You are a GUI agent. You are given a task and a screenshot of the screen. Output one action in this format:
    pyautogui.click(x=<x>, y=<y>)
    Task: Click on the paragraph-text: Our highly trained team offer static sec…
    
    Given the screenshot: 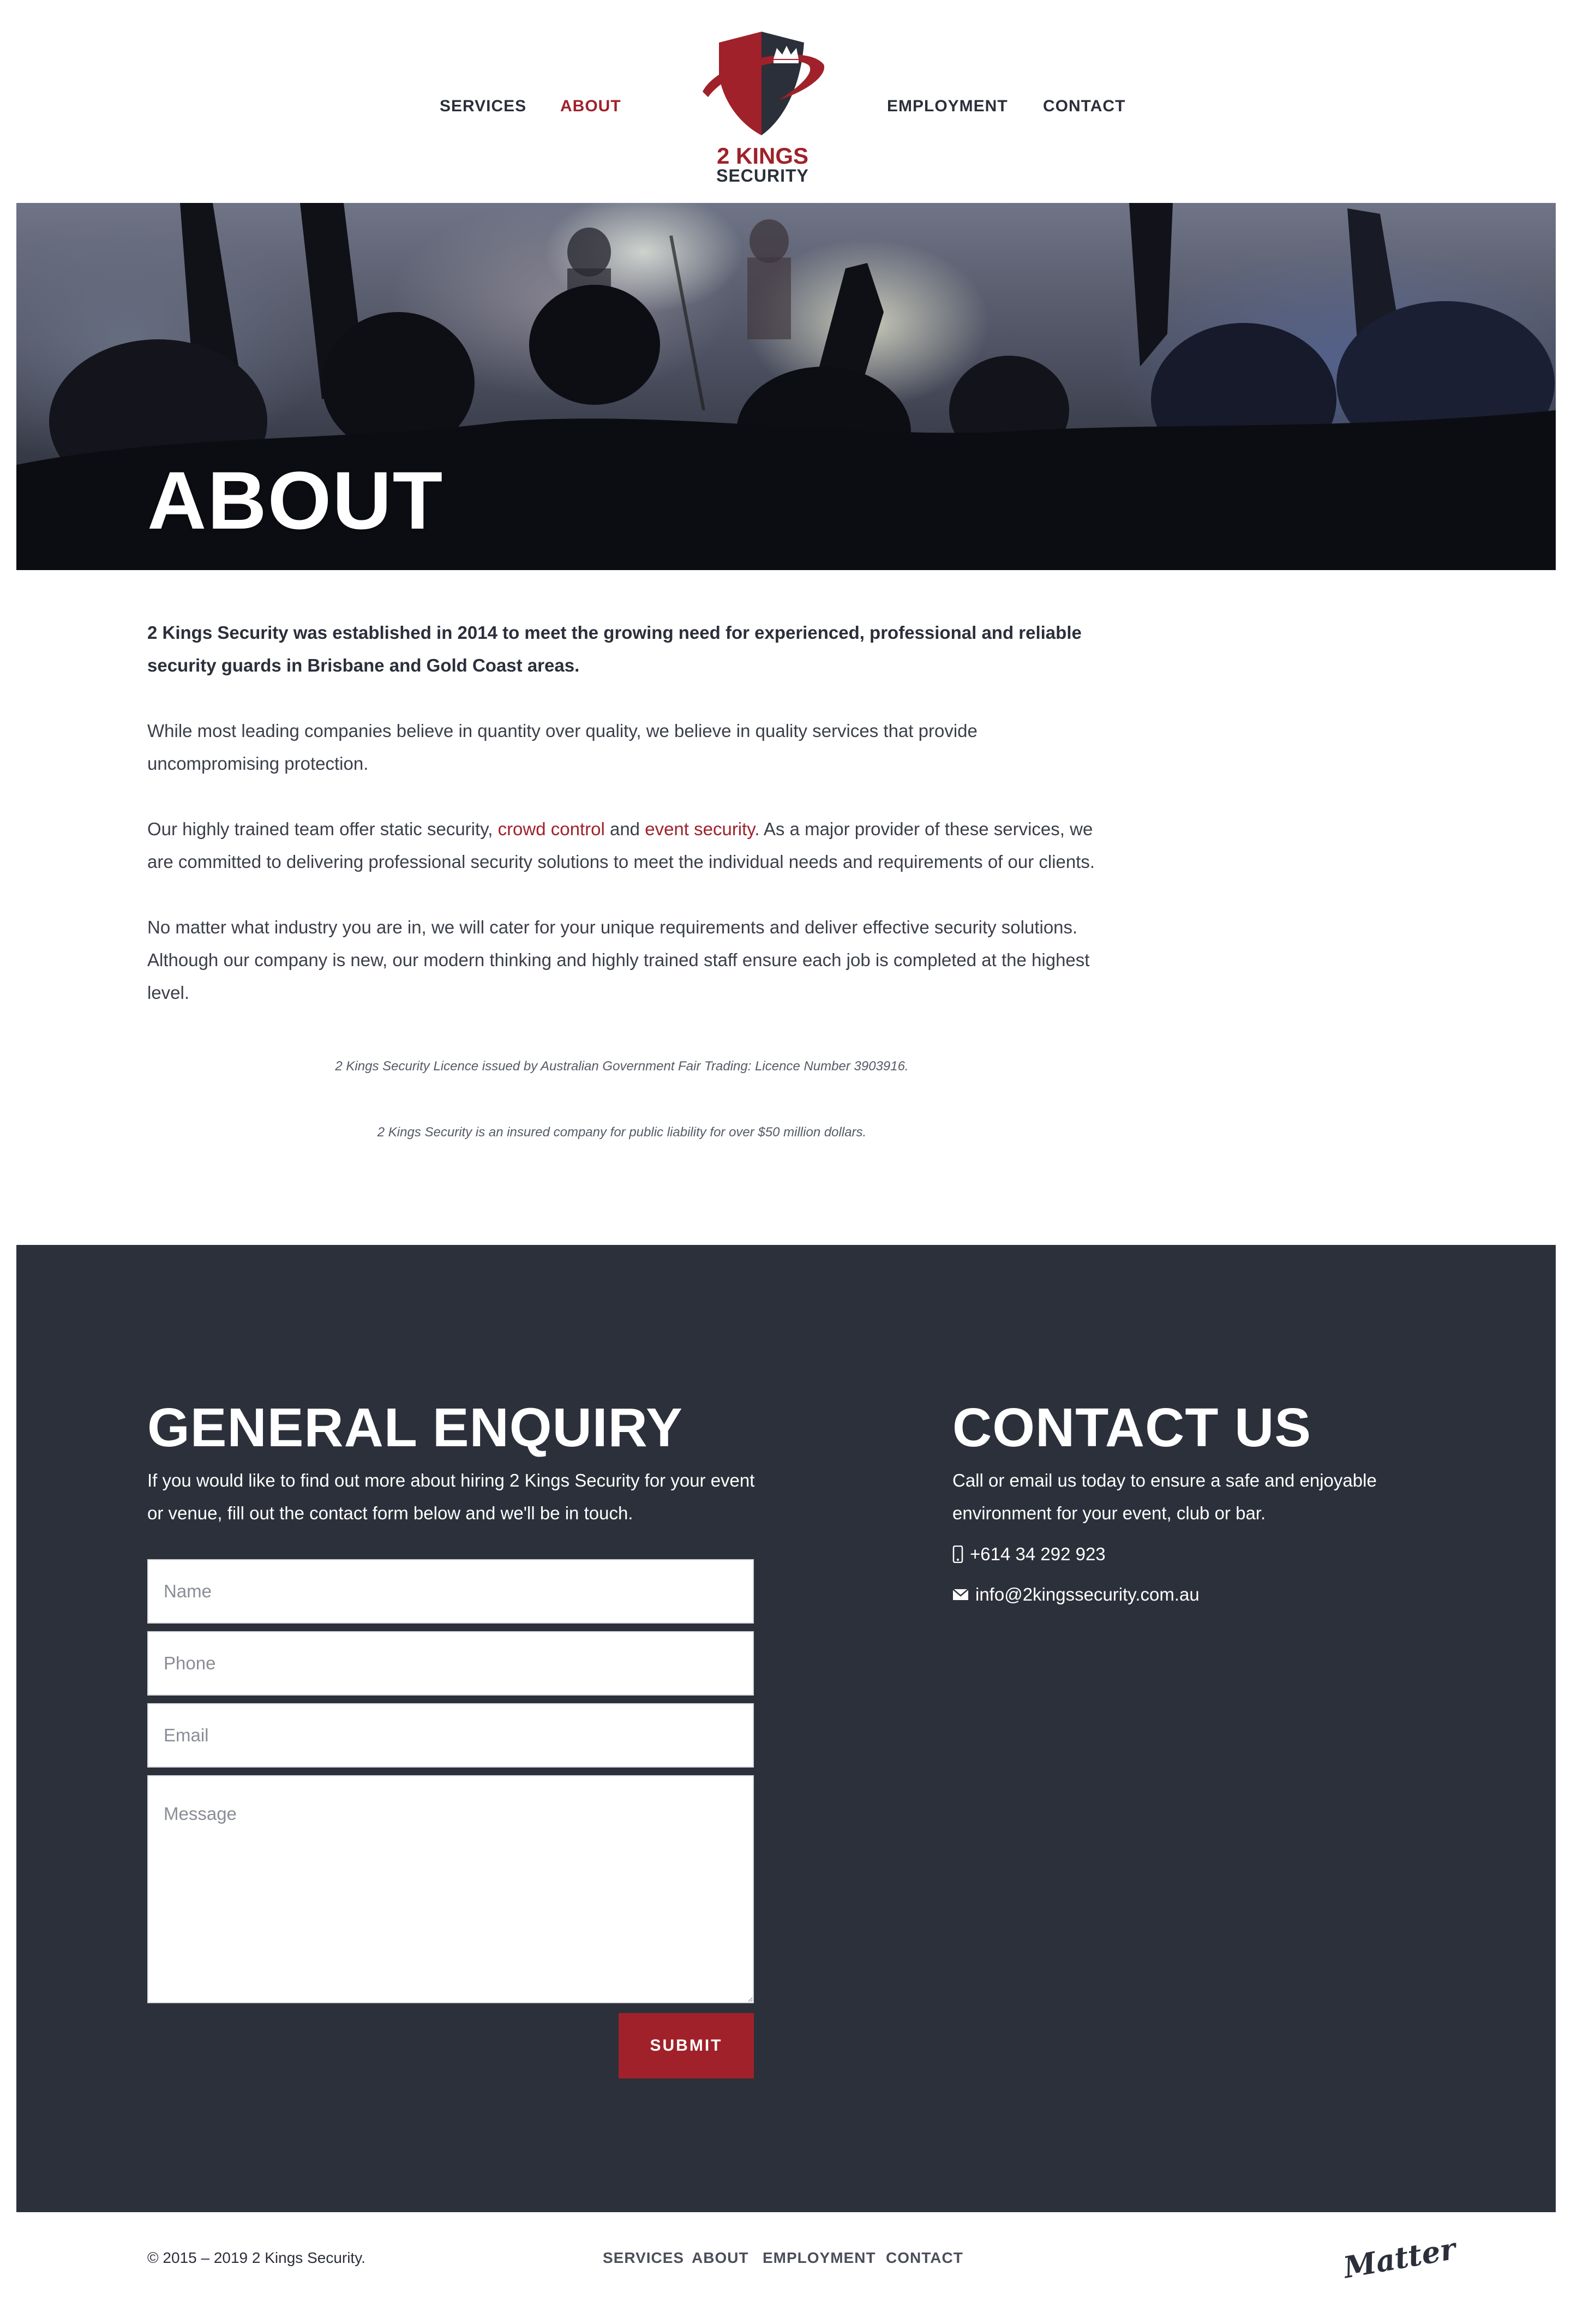 What is the action you would take?
    pyautogui.click(x=322, y=829)
    